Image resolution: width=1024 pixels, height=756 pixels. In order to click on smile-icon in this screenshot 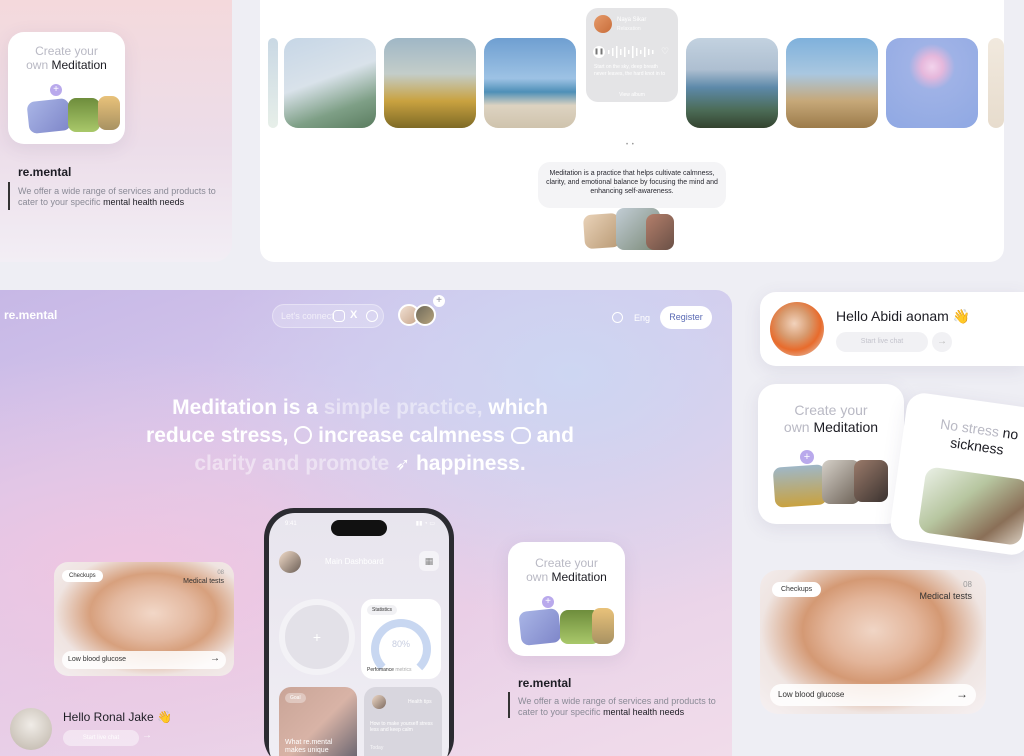, I will do `click(303, 435)`.